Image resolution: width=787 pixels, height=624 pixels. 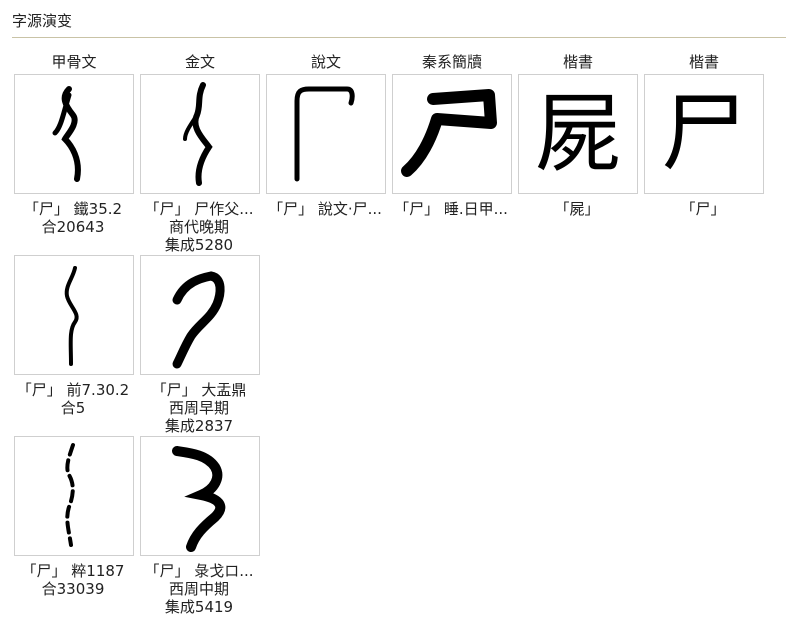 I want to click on glyph-caption: 「尸」, so click(x=703, y=209).